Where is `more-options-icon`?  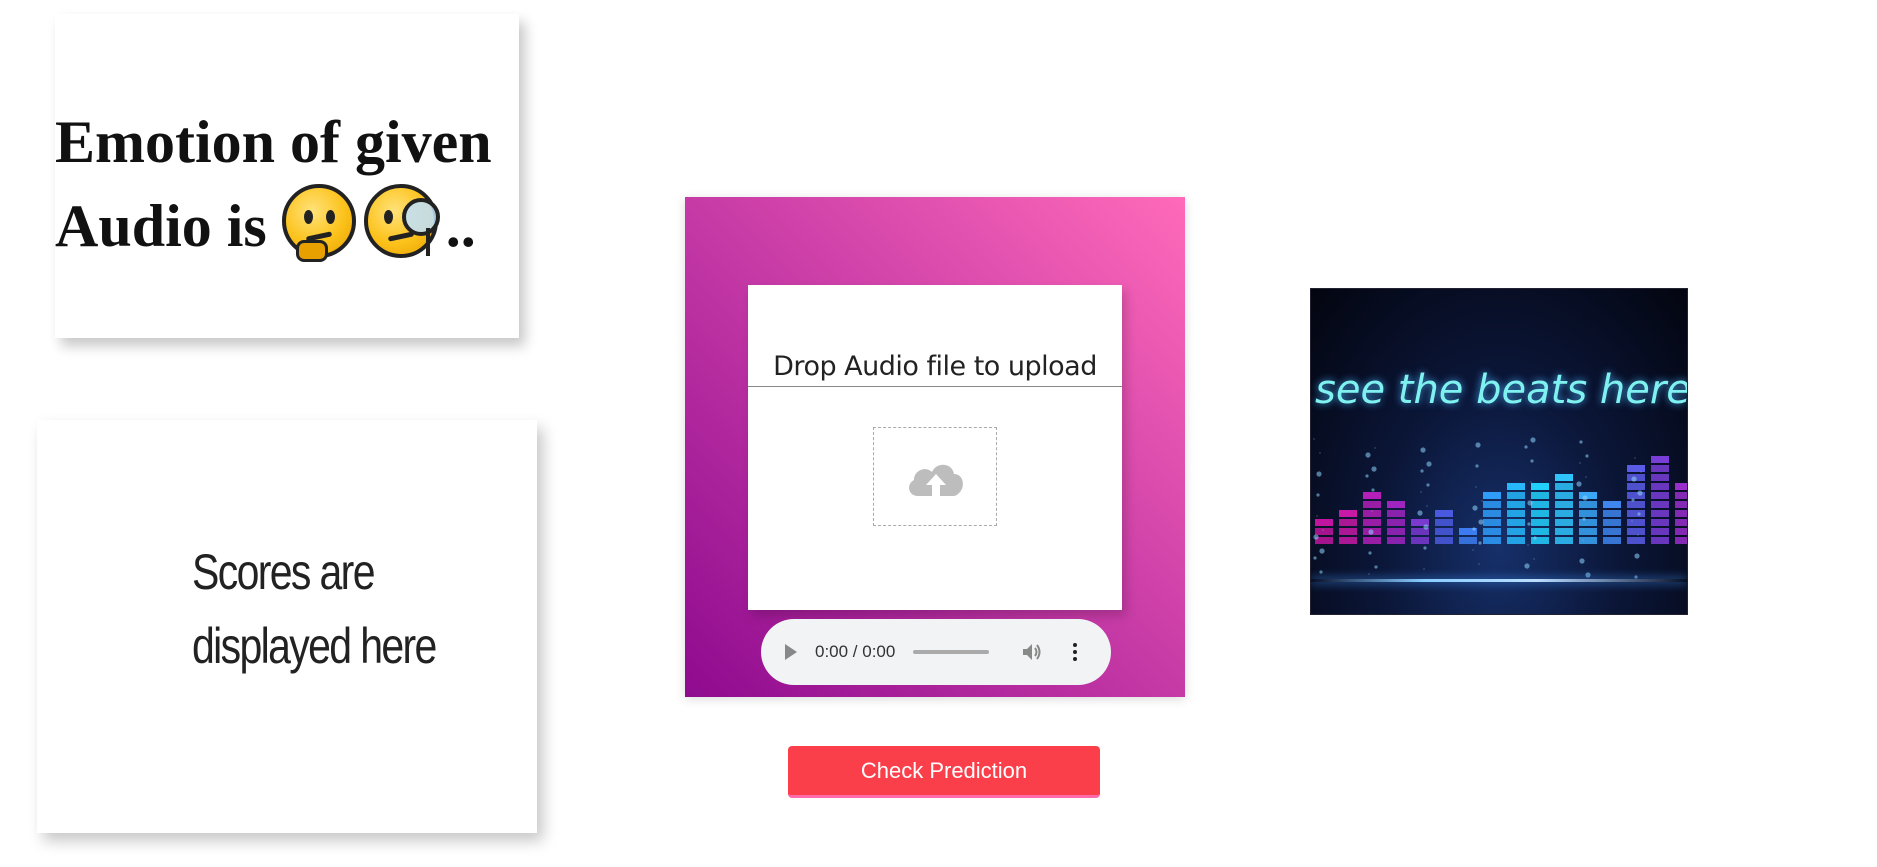
more-options-icon is located at coordinates (1075, 652).